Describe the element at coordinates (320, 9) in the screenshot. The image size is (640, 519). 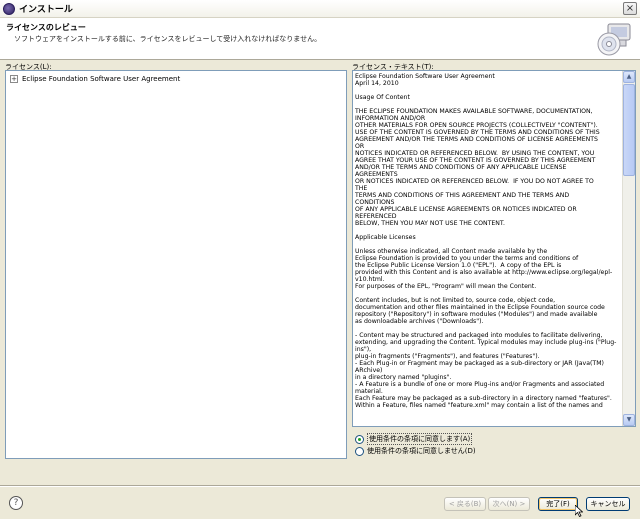
I see `title-bar: インストール ×` at that location.